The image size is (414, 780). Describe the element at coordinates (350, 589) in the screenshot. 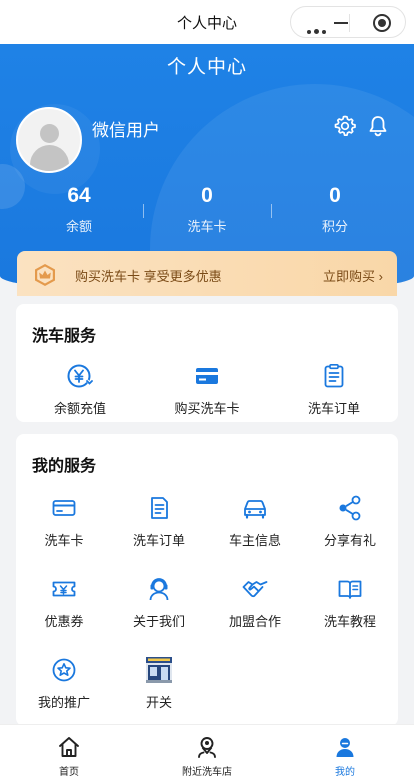

I see `book-icon` at that location.